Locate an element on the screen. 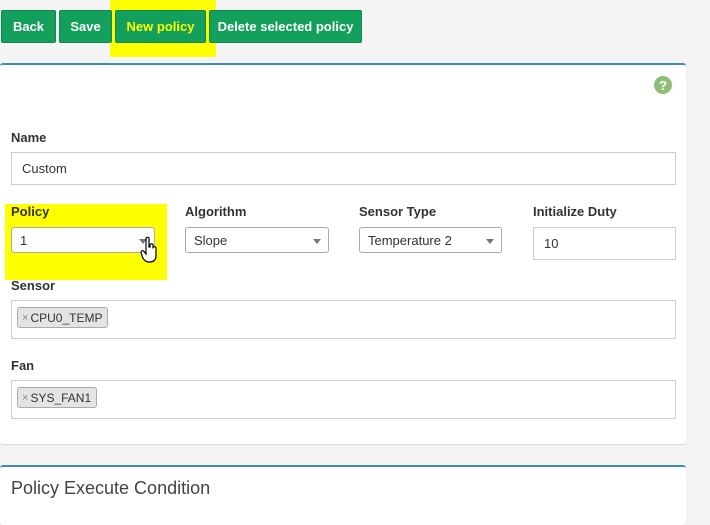  name-input: Custom is located at coordinates (343, 168).